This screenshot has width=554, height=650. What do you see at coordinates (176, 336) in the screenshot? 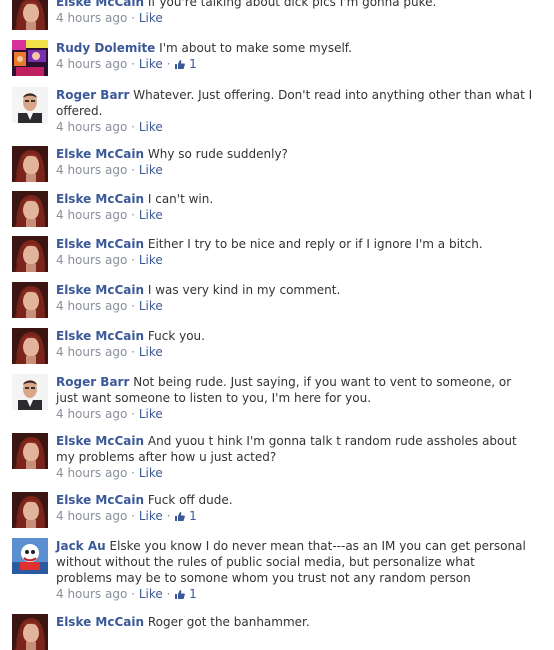
I see `comment-text: Fuck you.` at bounding box center [176, 336].